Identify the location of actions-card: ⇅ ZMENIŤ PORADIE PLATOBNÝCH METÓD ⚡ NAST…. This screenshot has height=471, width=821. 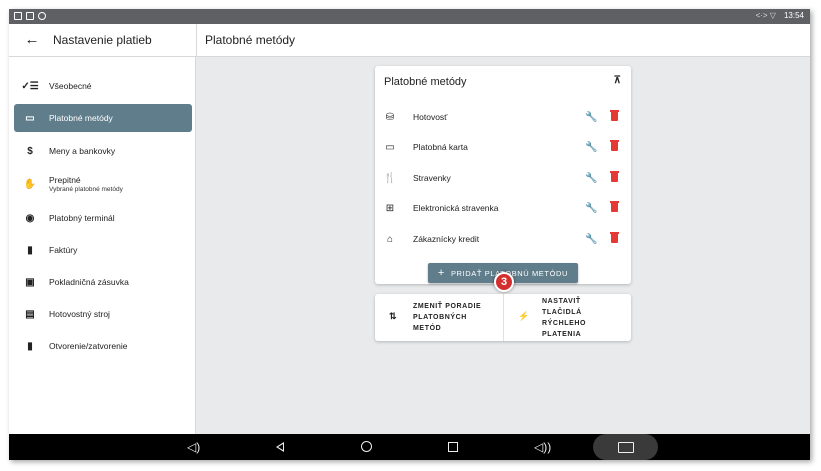
(503, 317).